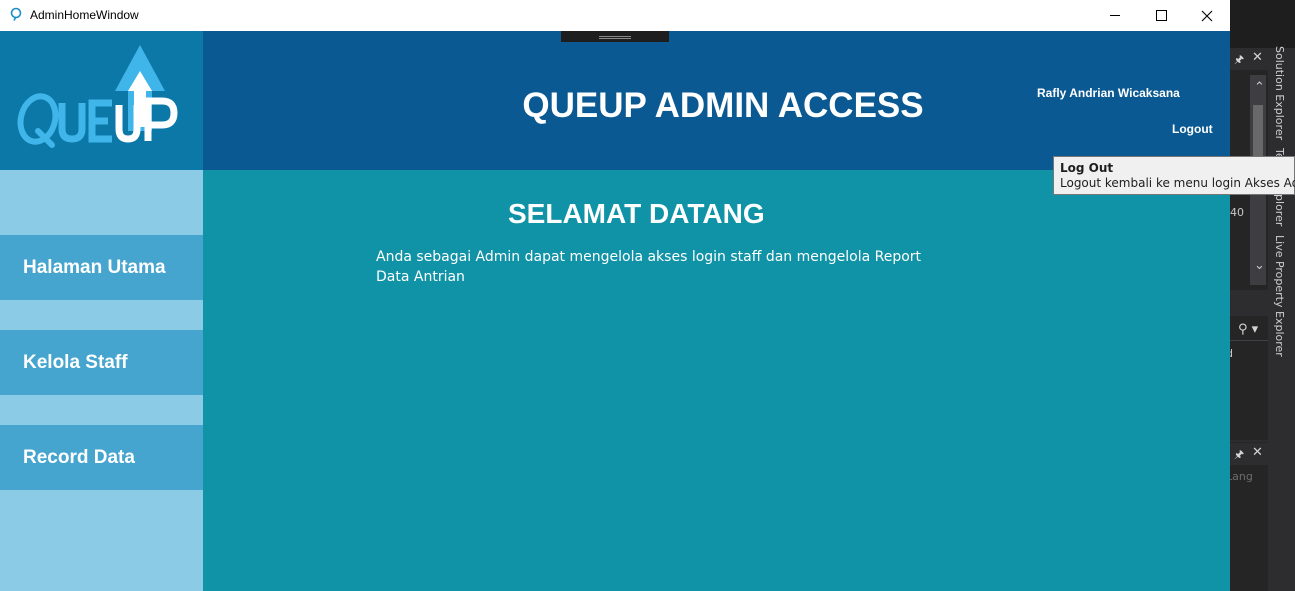 The width and height of the screenshot is (1295, 591). What do you see at coordinates (1237, 212) in the screenshot?
I see `ide-partial-text: 40` at bounding box center [1237, 212].